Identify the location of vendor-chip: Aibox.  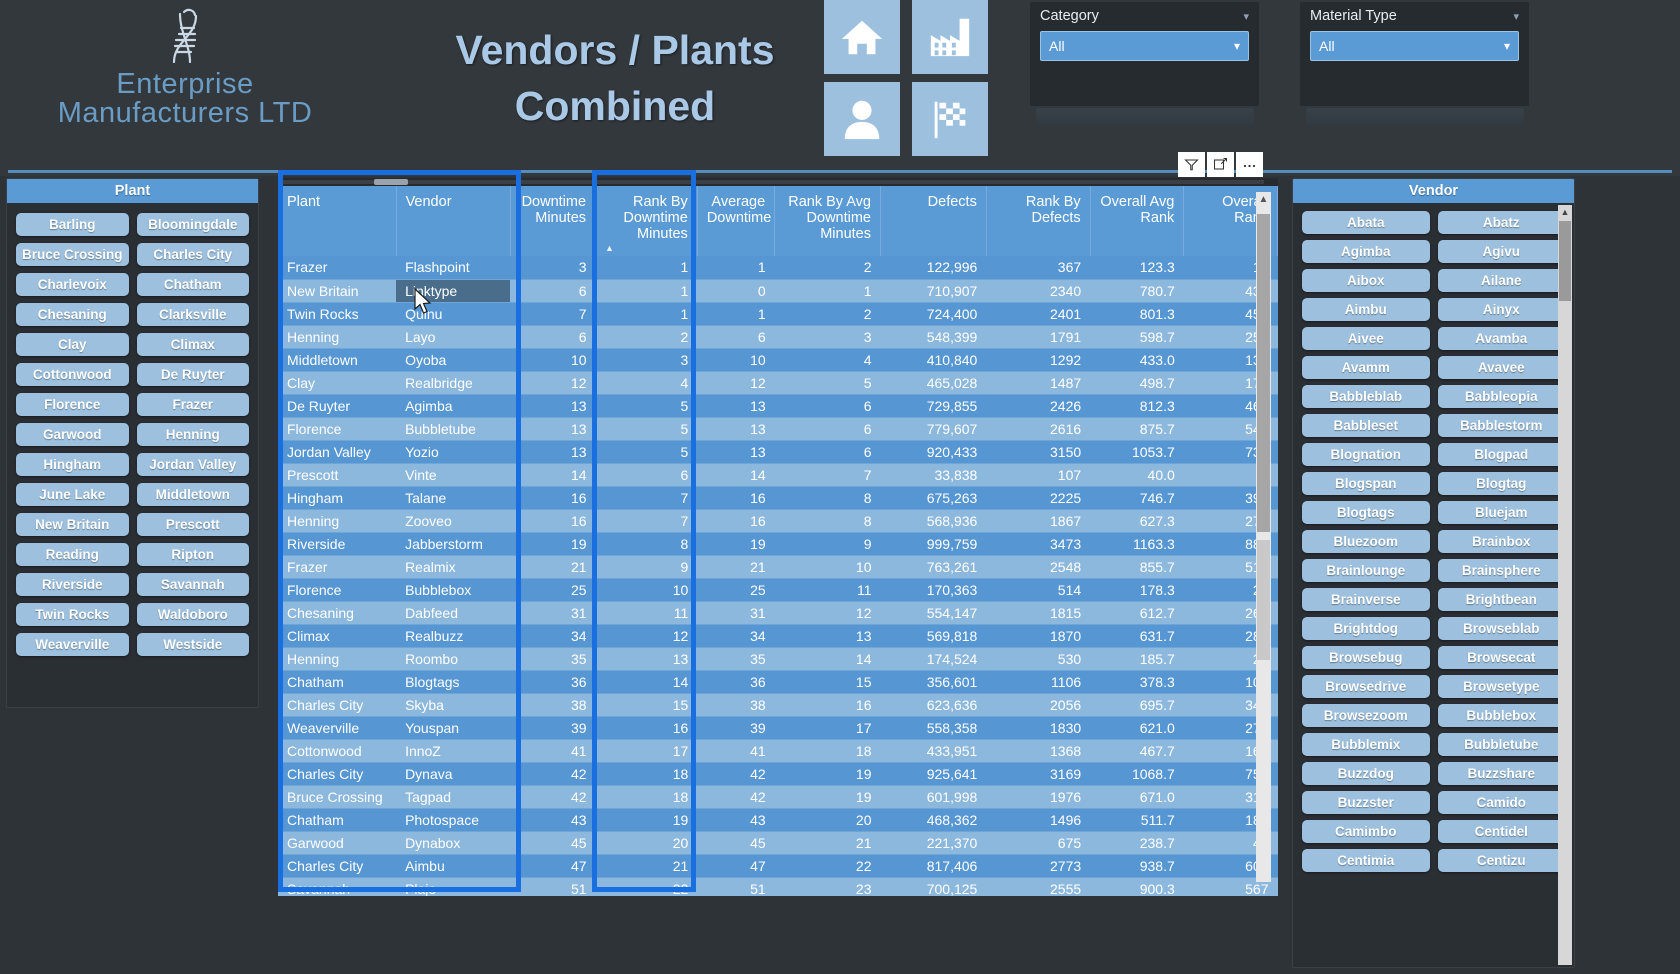
(1366, 280).